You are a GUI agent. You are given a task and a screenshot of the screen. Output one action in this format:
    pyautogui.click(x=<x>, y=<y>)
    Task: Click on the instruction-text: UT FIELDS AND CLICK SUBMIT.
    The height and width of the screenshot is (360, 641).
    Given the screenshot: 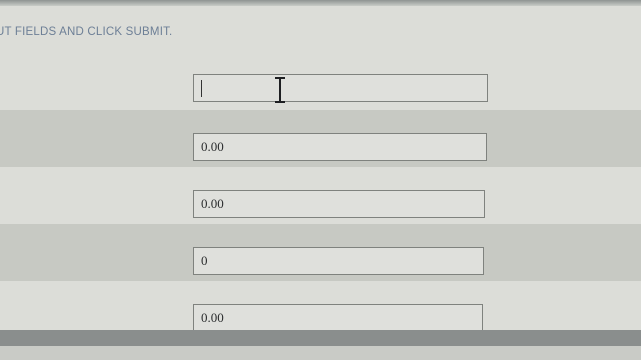 What is the action you would take?
    pyautogui.click(x=86, y=32)
    